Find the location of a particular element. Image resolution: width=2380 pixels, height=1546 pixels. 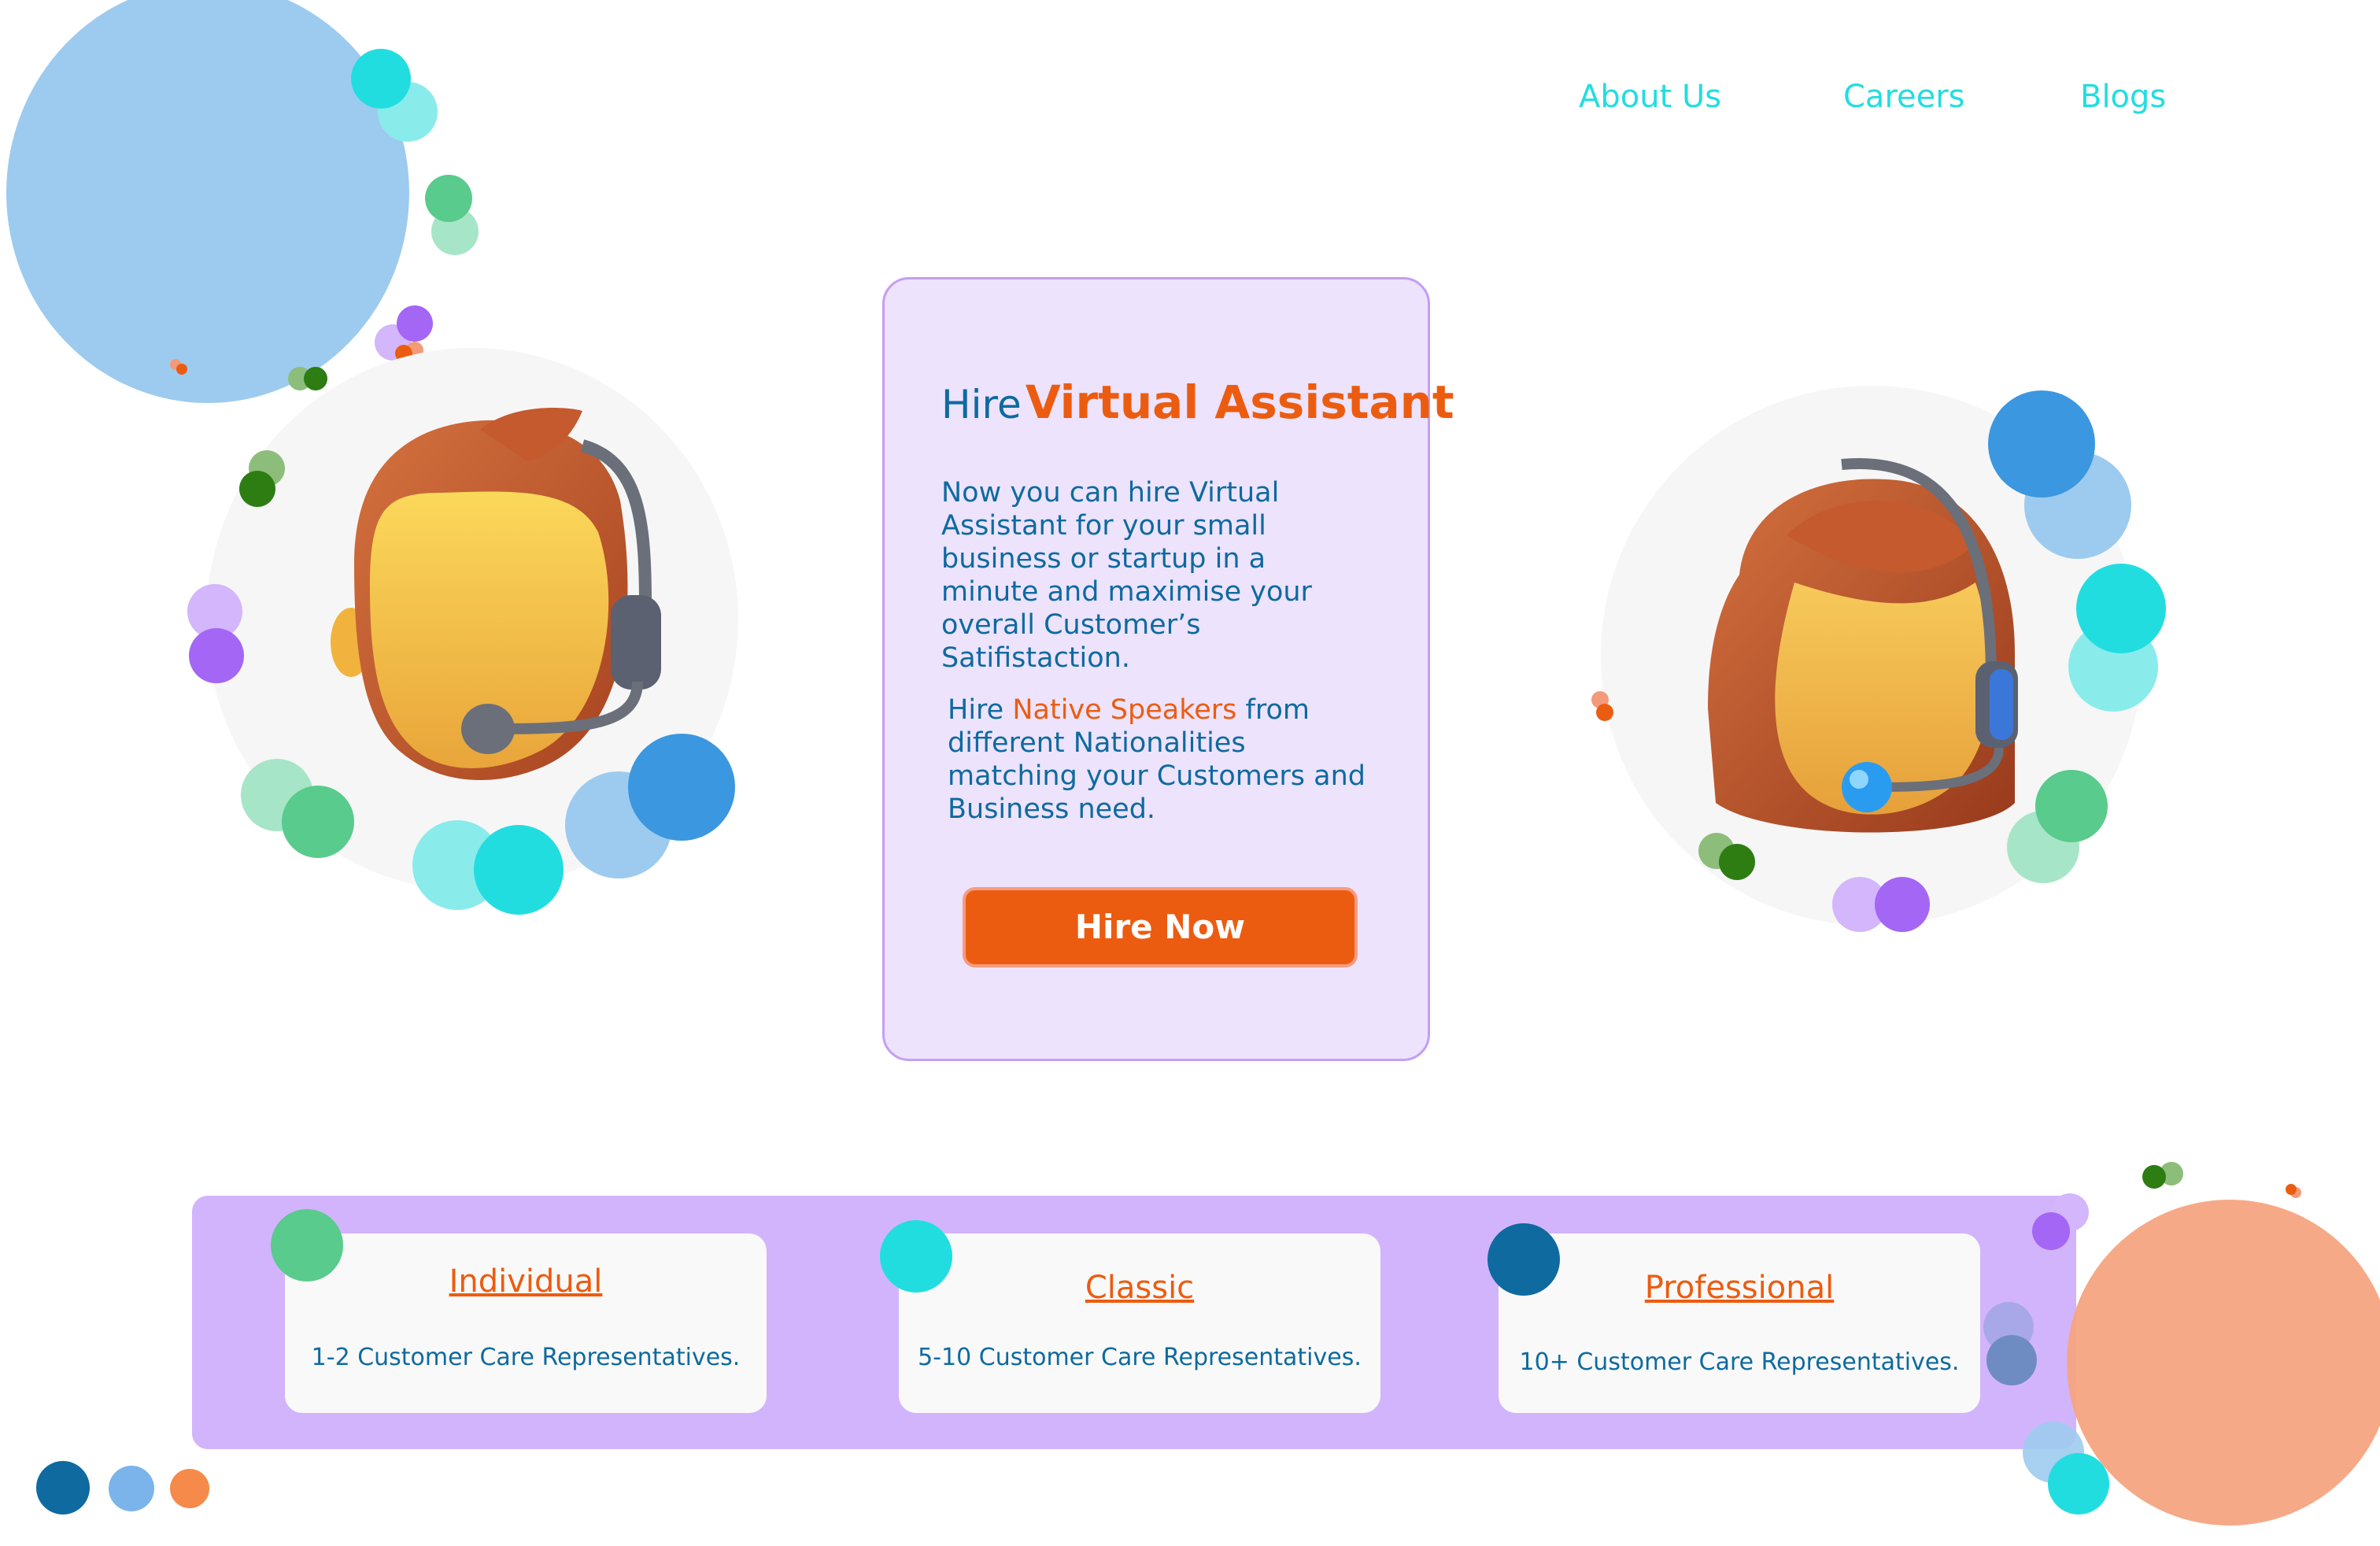

female-support-agent-icon is located at coordinates (1863, 645).